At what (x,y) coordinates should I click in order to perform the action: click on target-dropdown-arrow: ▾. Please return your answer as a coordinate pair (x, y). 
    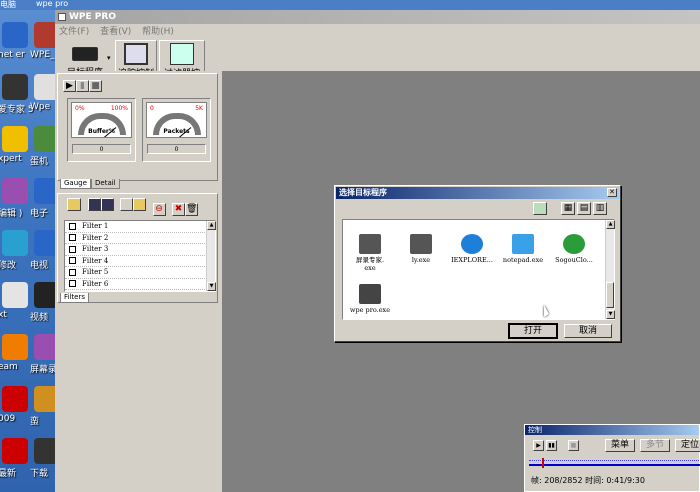
    Looking at the image, I should click on (109, 58).